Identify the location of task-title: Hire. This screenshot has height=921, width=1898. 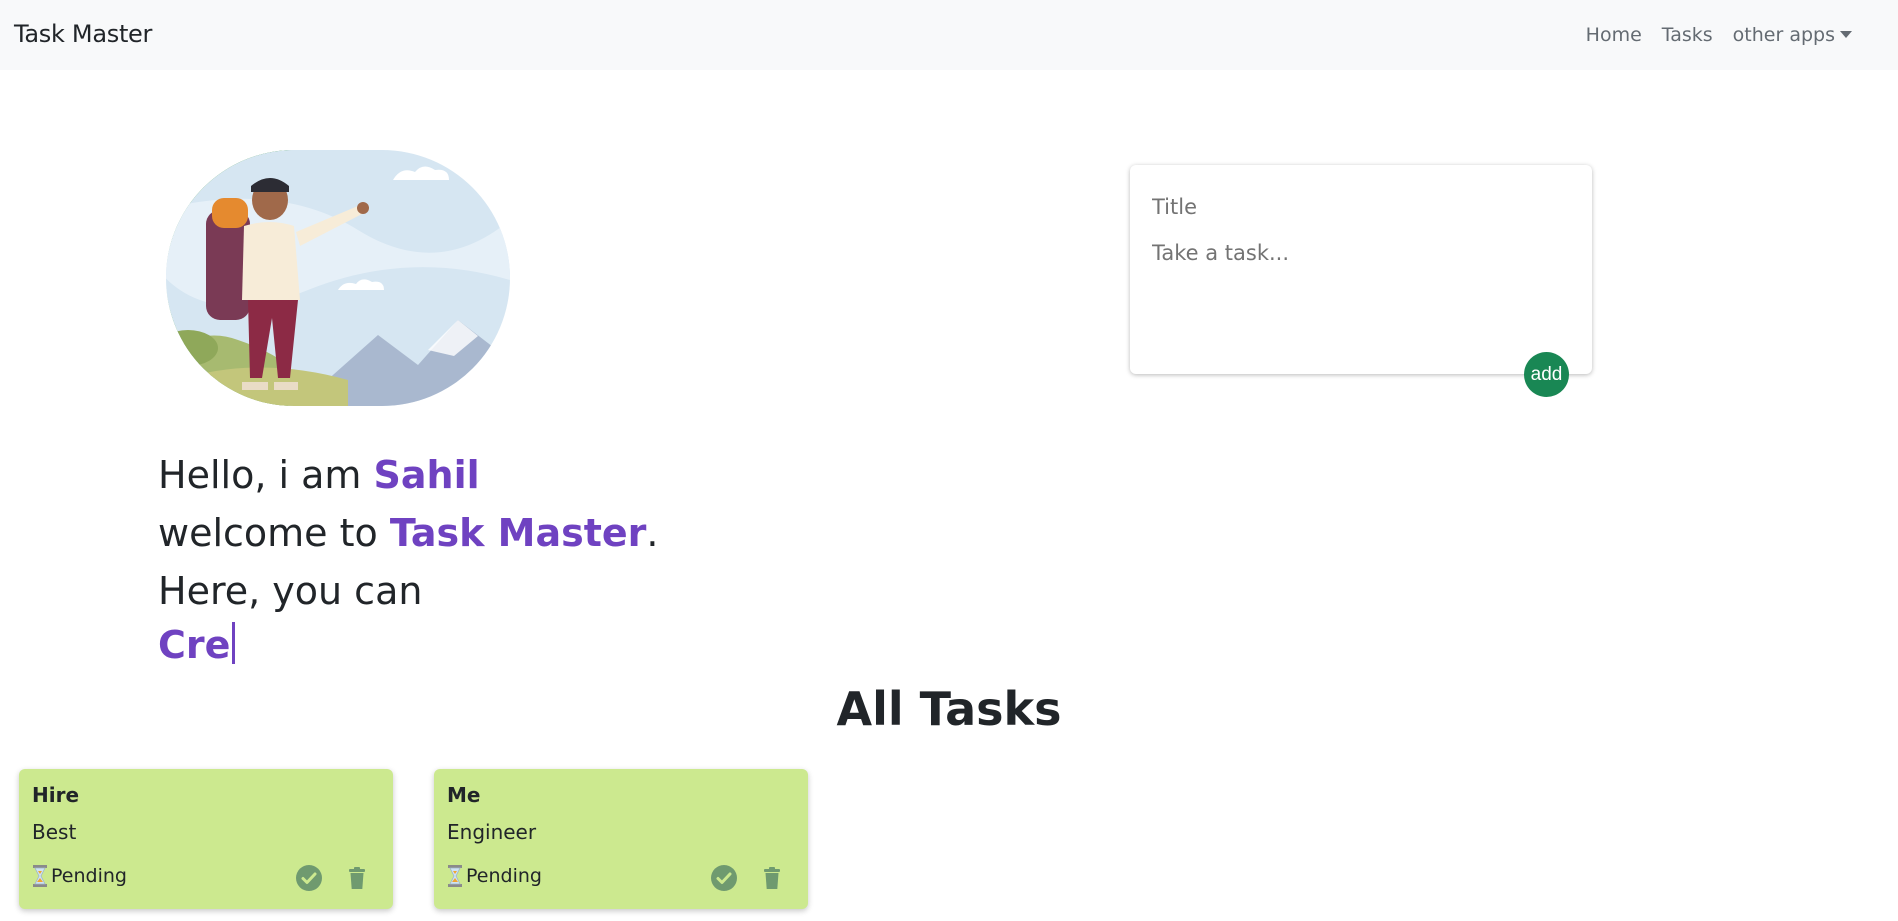
(56, 795).